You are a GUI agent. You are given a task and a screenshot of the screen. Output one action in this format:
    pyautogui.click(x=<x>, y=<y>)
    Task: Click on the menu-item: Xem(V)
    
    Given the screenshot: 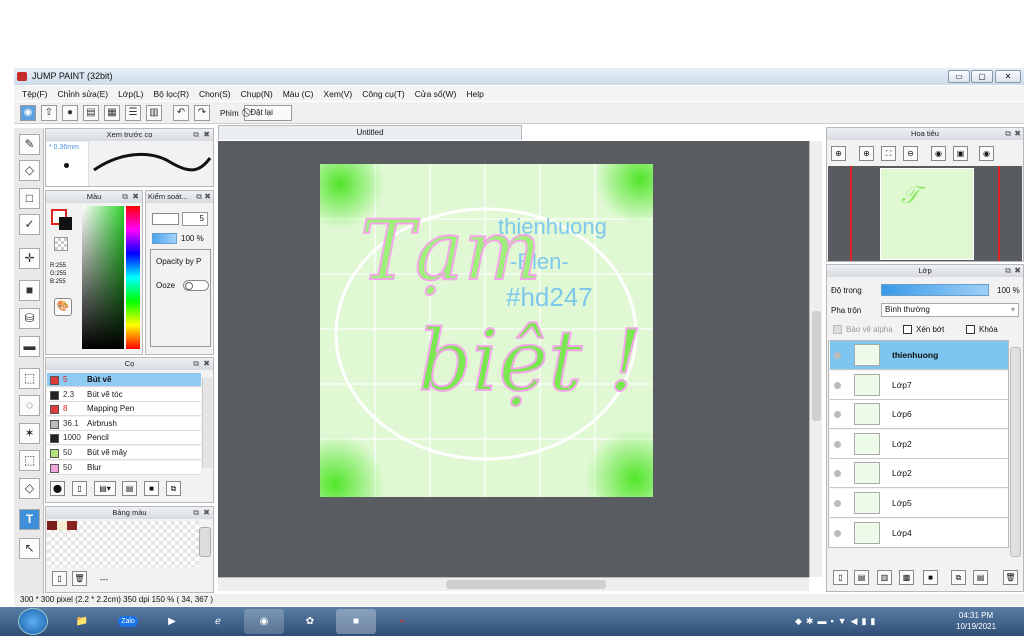 What is the action you would take?
    pyautogui.click(x=337, y=94)
    